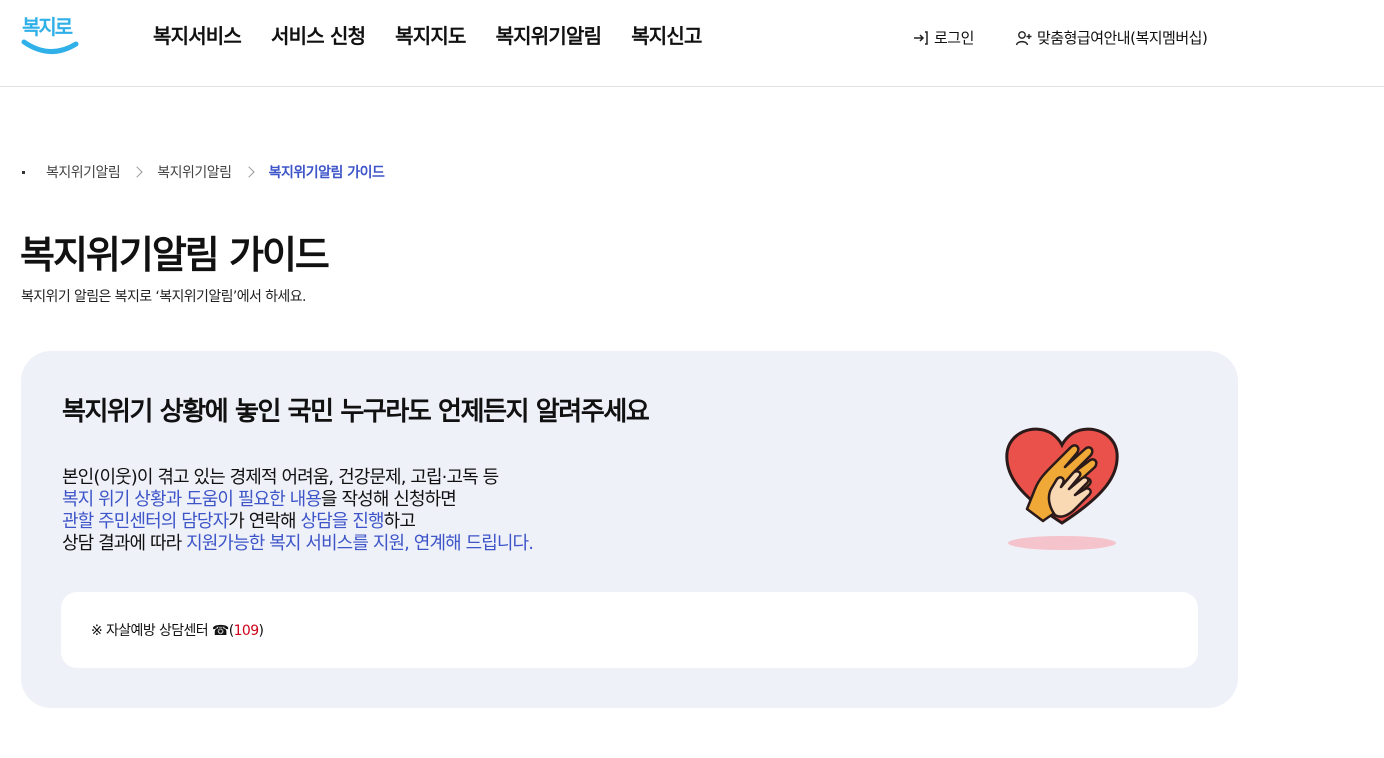  I want to click on membership-link: 맞춤형급여안내(복지멤버십), so click(1111, 37).